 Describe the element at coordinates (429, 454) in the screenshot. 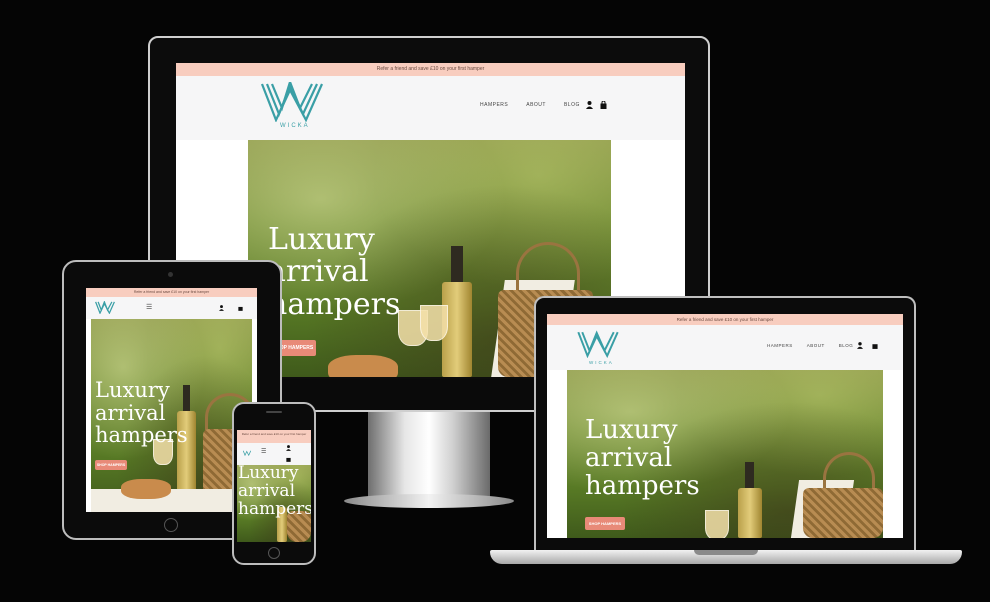

I see `monitor-stand-neck` at that location.